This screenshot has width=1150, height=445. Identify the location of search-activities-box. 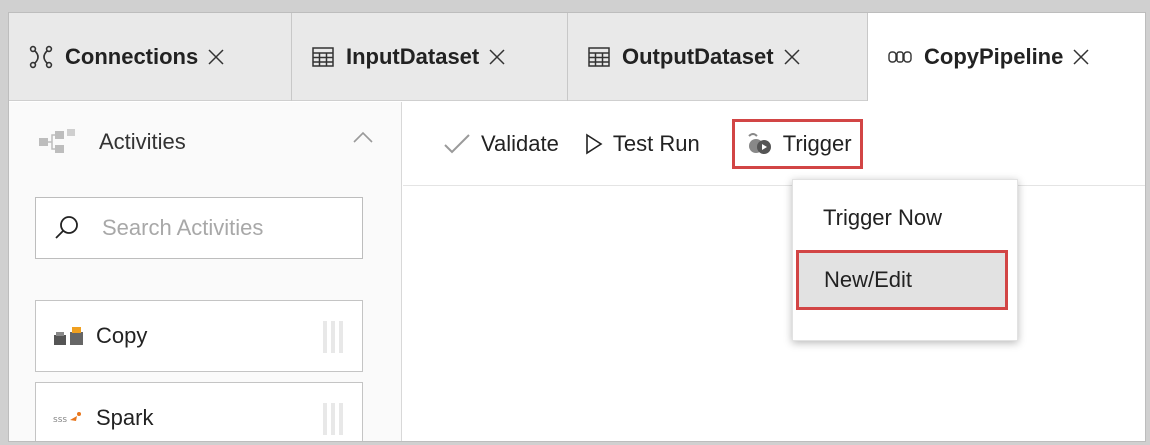
(199, 228).